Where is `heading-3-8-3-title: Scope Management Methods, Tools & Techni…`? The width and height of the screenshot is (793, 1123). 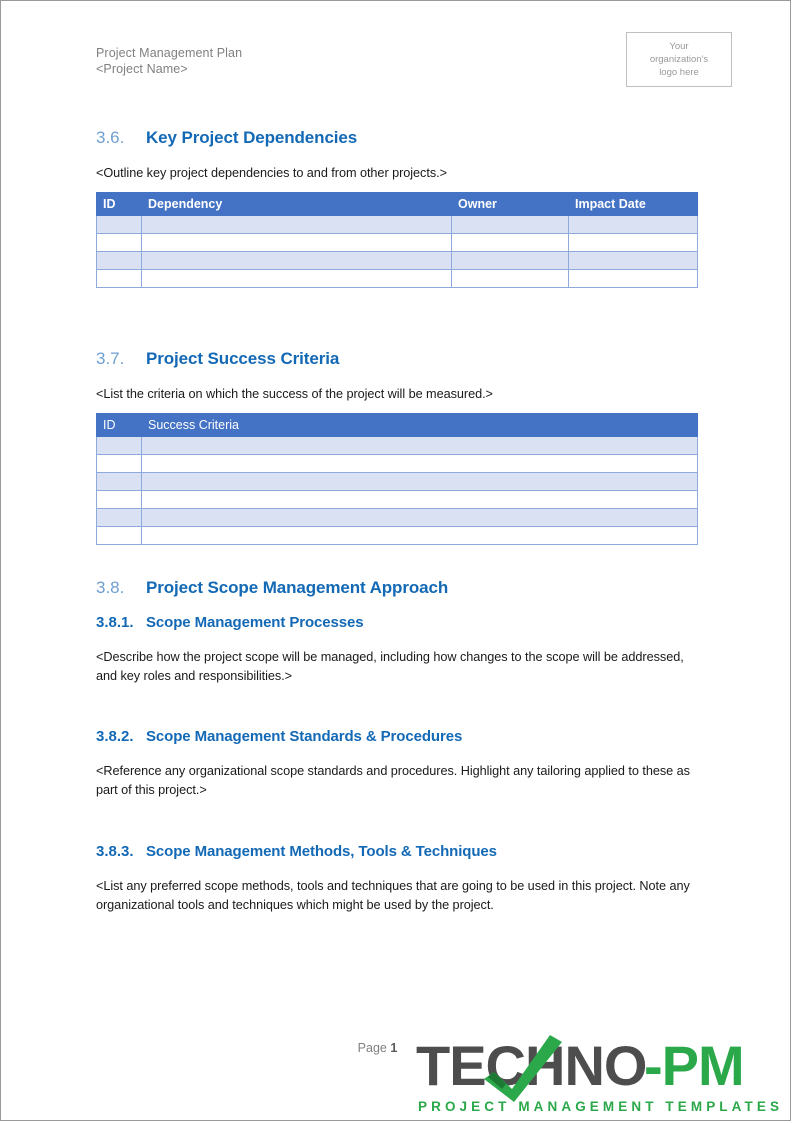
heading-3-8-3-title: Scope Management Methods, Tools & Techni… is located at coordinates (321, 851).